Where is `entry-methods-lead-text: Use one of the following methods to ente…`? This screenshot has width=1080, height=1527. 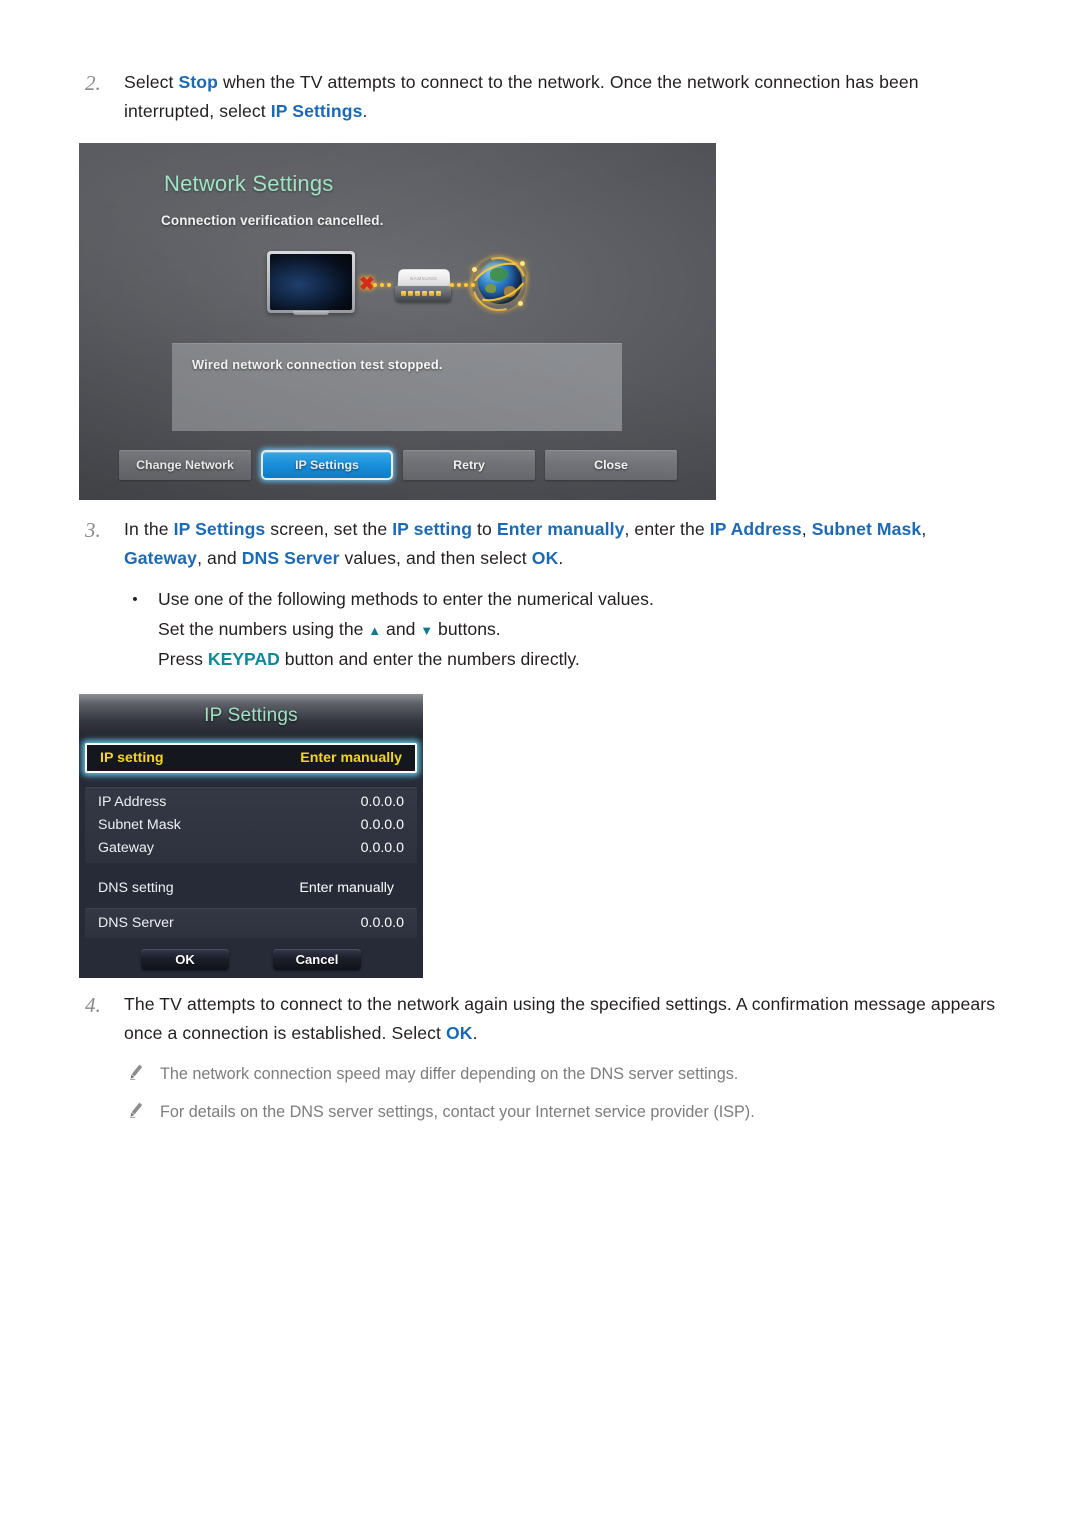 entry-methods-lead-text: Use one of the following methods to ente… is located at coordinates (406, 599).